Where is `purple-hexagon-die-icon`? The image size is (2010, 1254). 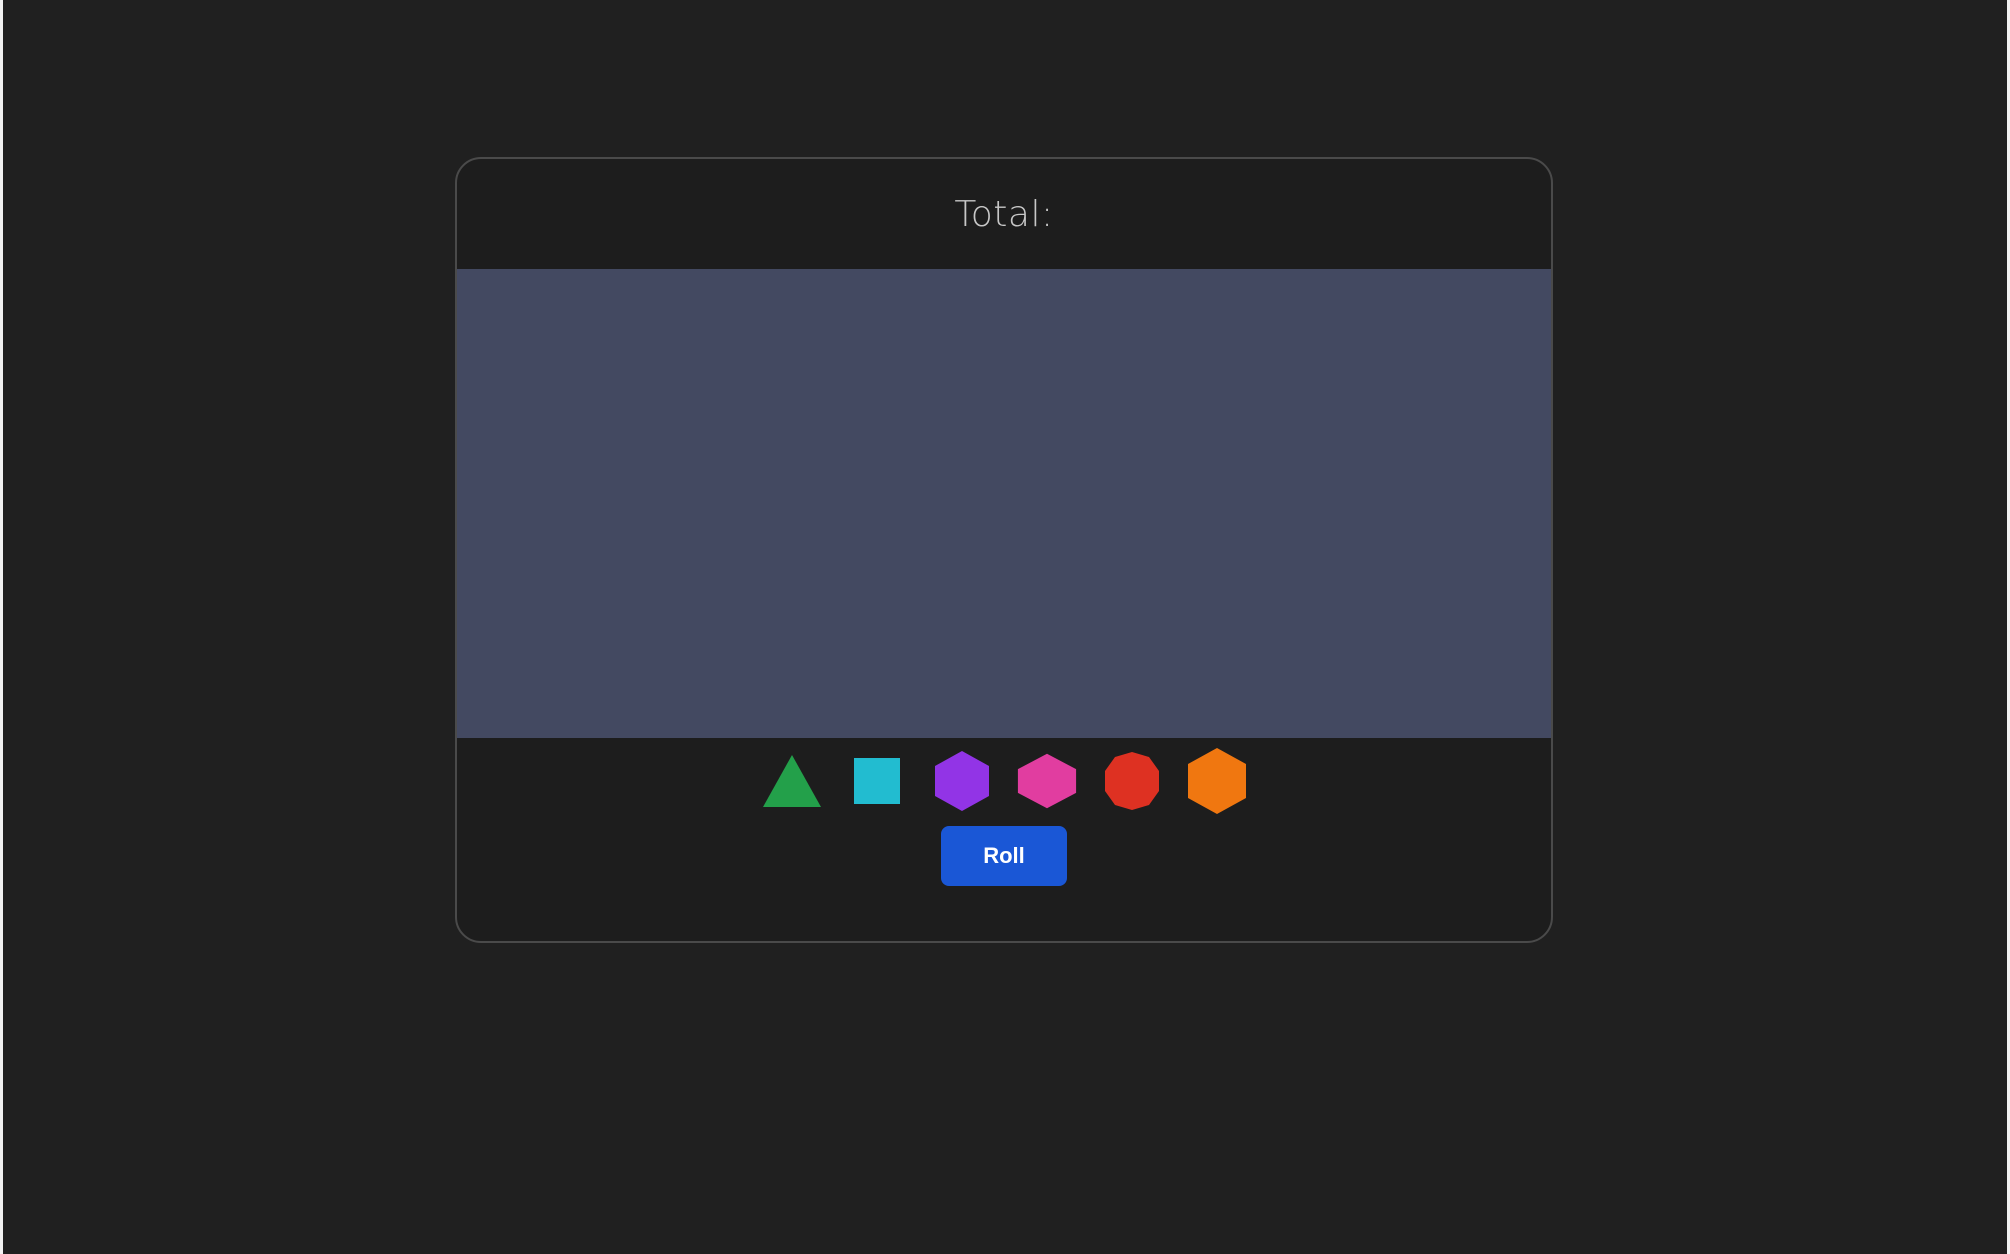 purple-hexagon-die-icon is located at coordinates (962, 781).